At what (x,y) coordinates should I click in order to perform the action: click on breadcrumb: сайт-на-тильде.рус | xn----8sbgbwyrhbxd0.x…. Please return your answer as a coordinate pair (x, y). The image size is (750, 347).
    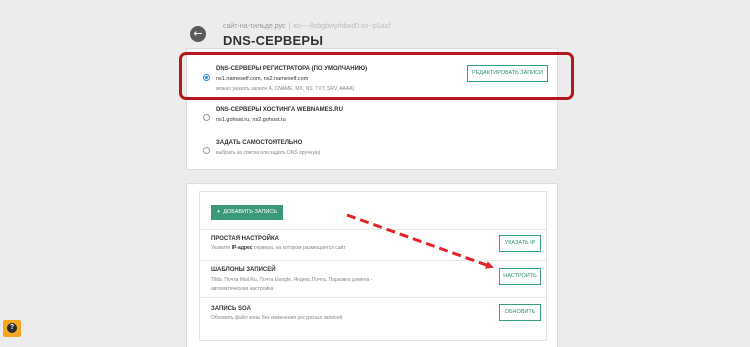
    Looking at the image, I should click on (306, 26).